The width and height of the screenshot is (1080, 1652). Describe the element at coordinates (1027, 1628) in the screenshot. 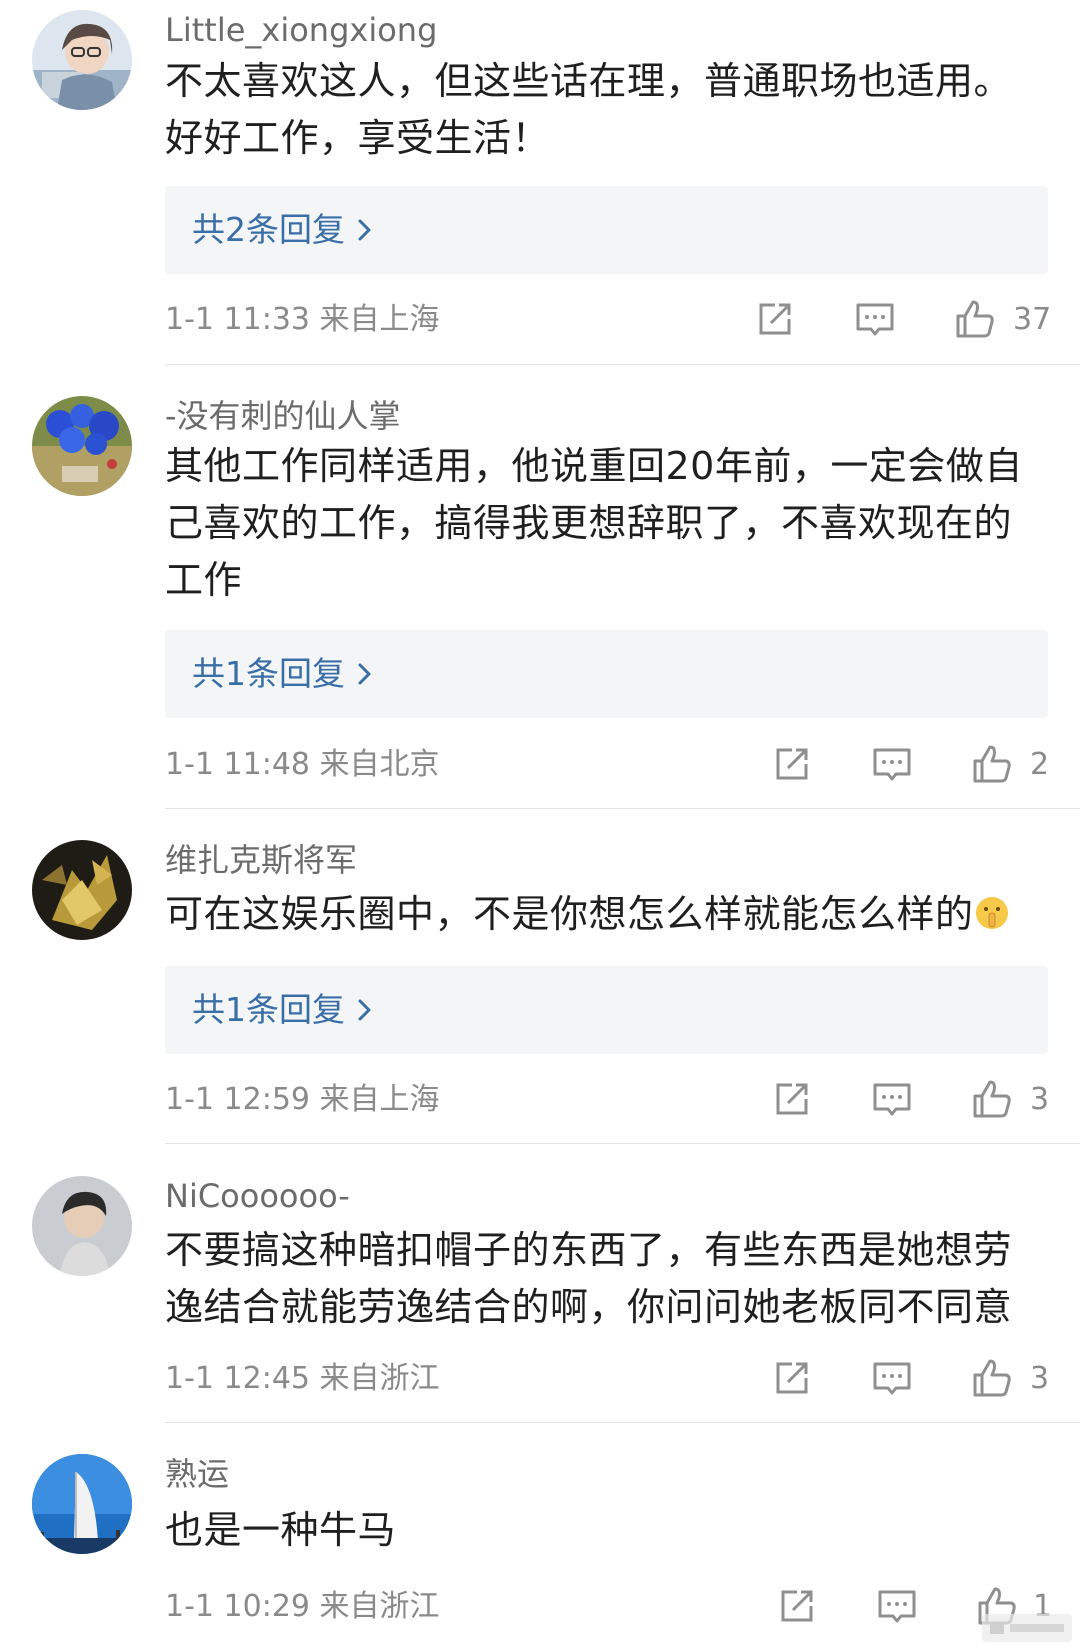

I see `watermark` at that location.